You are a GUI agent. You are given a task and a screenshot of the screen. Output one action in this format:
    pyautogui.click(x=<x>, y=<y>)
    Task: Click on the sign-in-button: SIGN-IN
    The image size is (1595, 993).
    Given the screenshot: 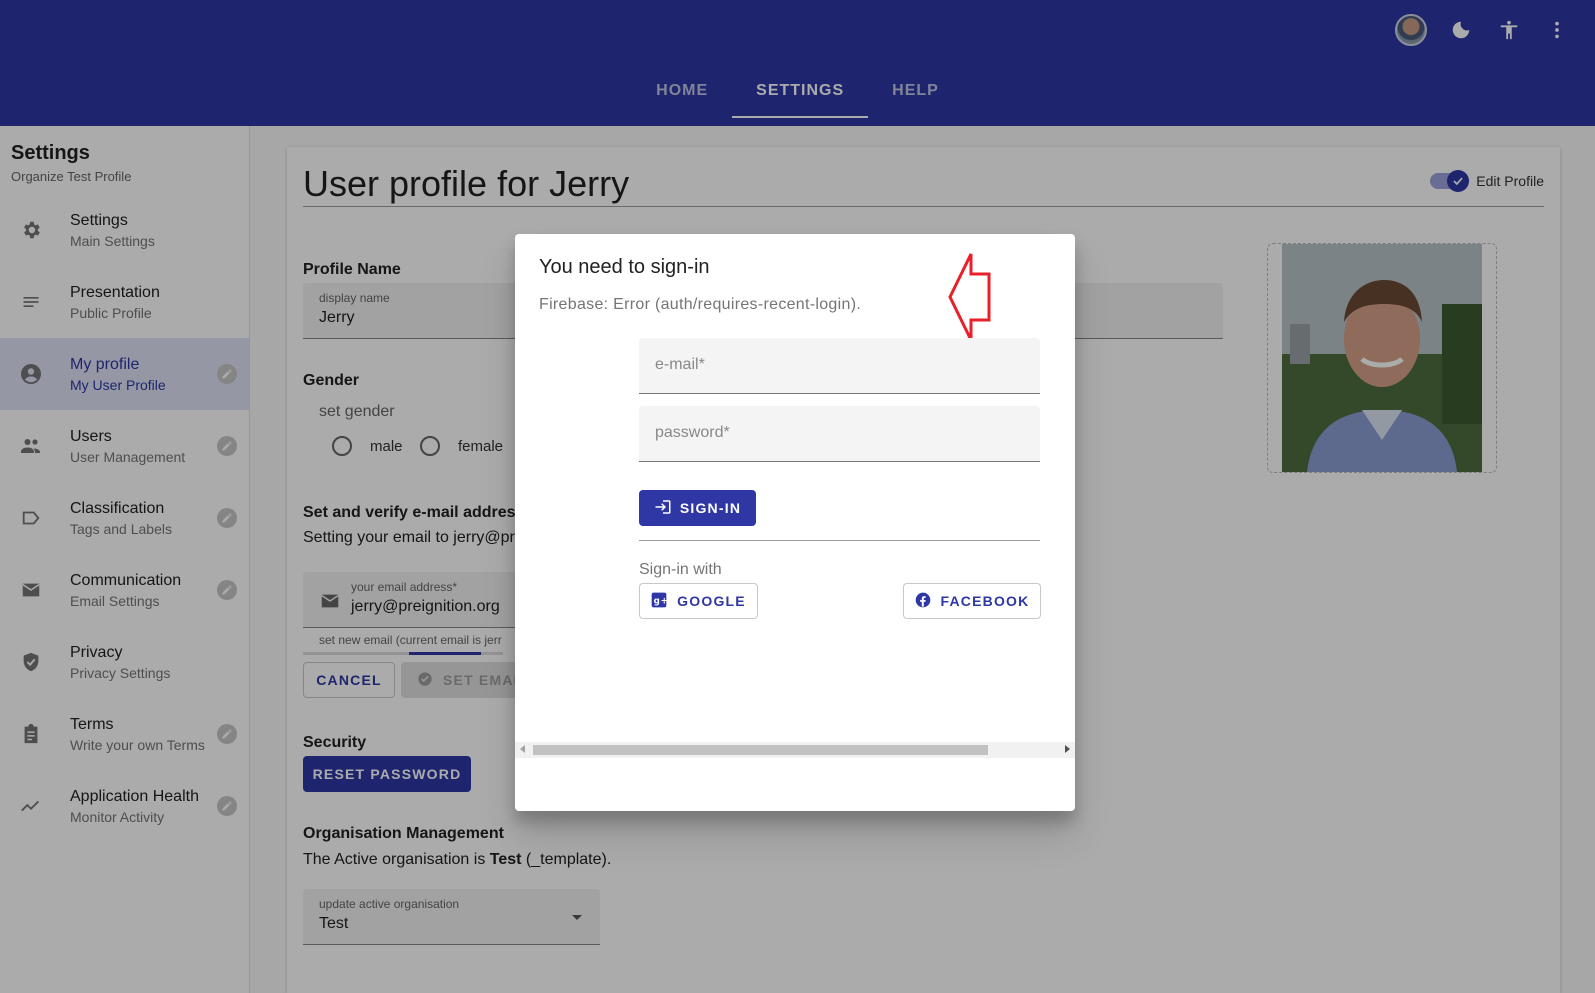 What is the action you would take?
    pyautogui.click(x=697, y=508)
    